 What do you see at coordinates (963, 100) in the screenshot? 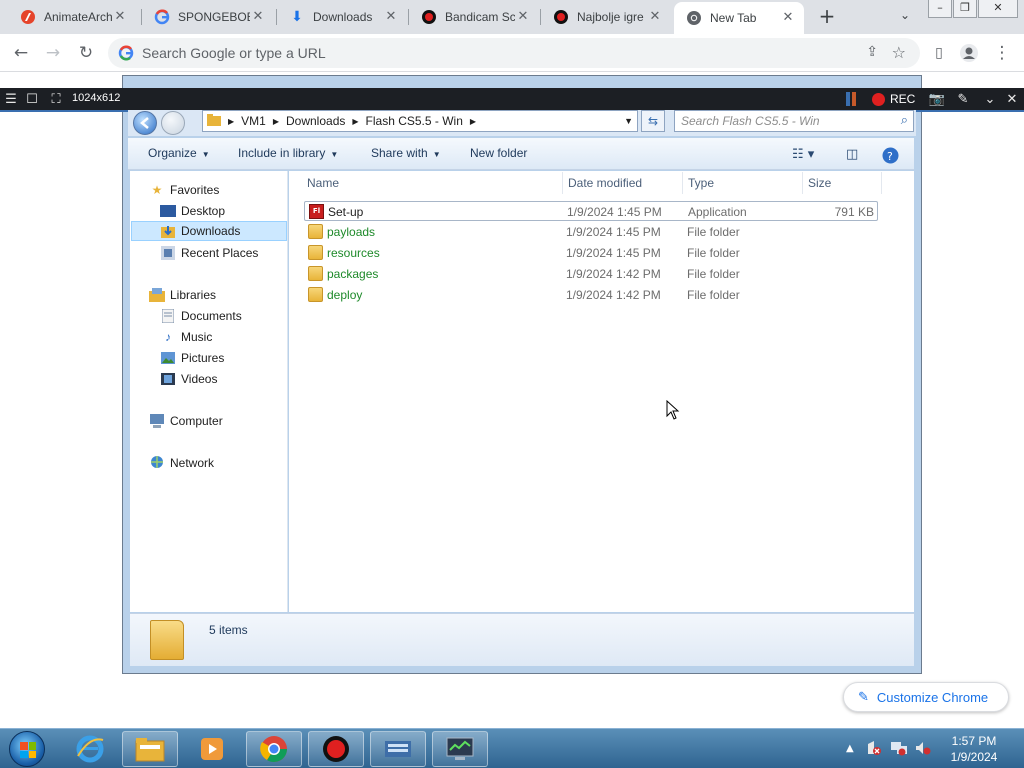
I see `pencil-icon: ✎` at bounding box center [963, 100].